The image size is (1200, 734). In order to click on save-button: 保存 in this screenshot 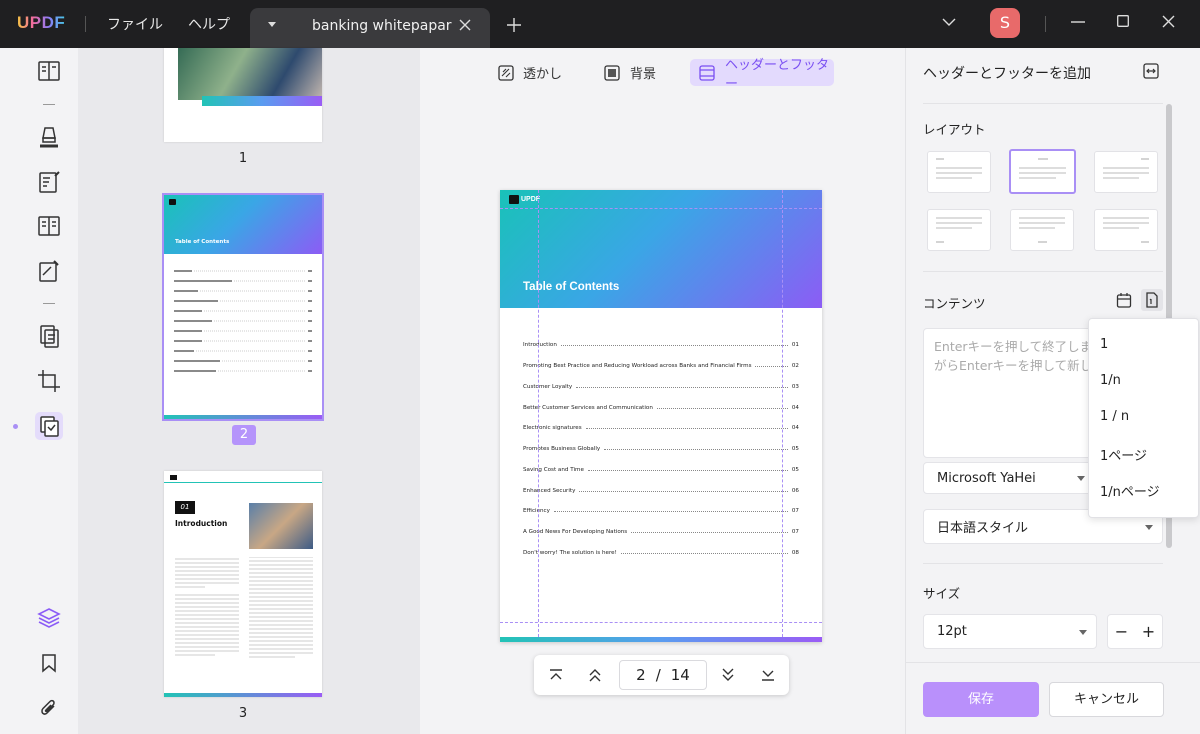, I will do `click(981, 699)`.